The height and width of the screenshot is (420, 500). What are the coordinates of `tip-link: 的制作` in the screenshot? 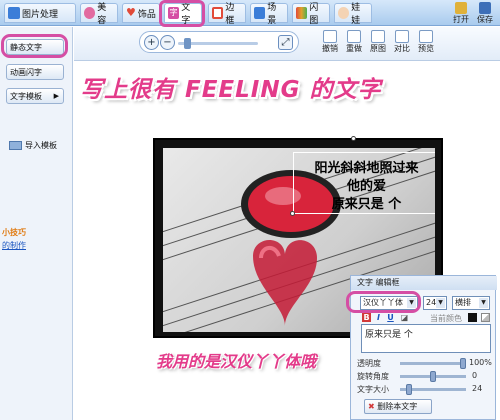 It's located at (14, 245).